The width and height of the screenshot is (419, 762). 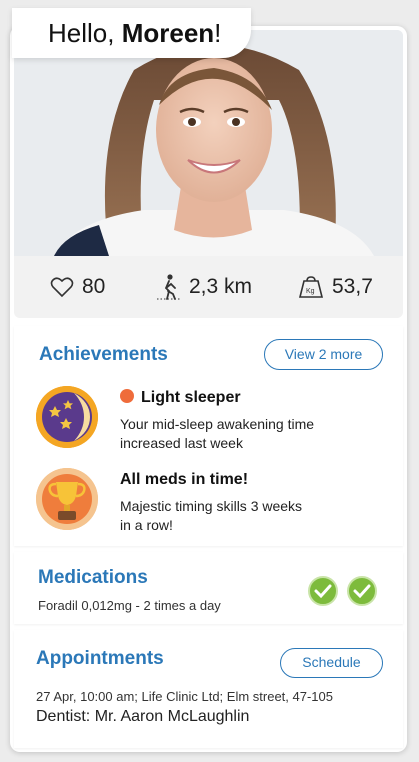 What do you see at coordinates (67, 499) in the screenshot?
I see `trophy-icon` at bounding box center [67, 499].